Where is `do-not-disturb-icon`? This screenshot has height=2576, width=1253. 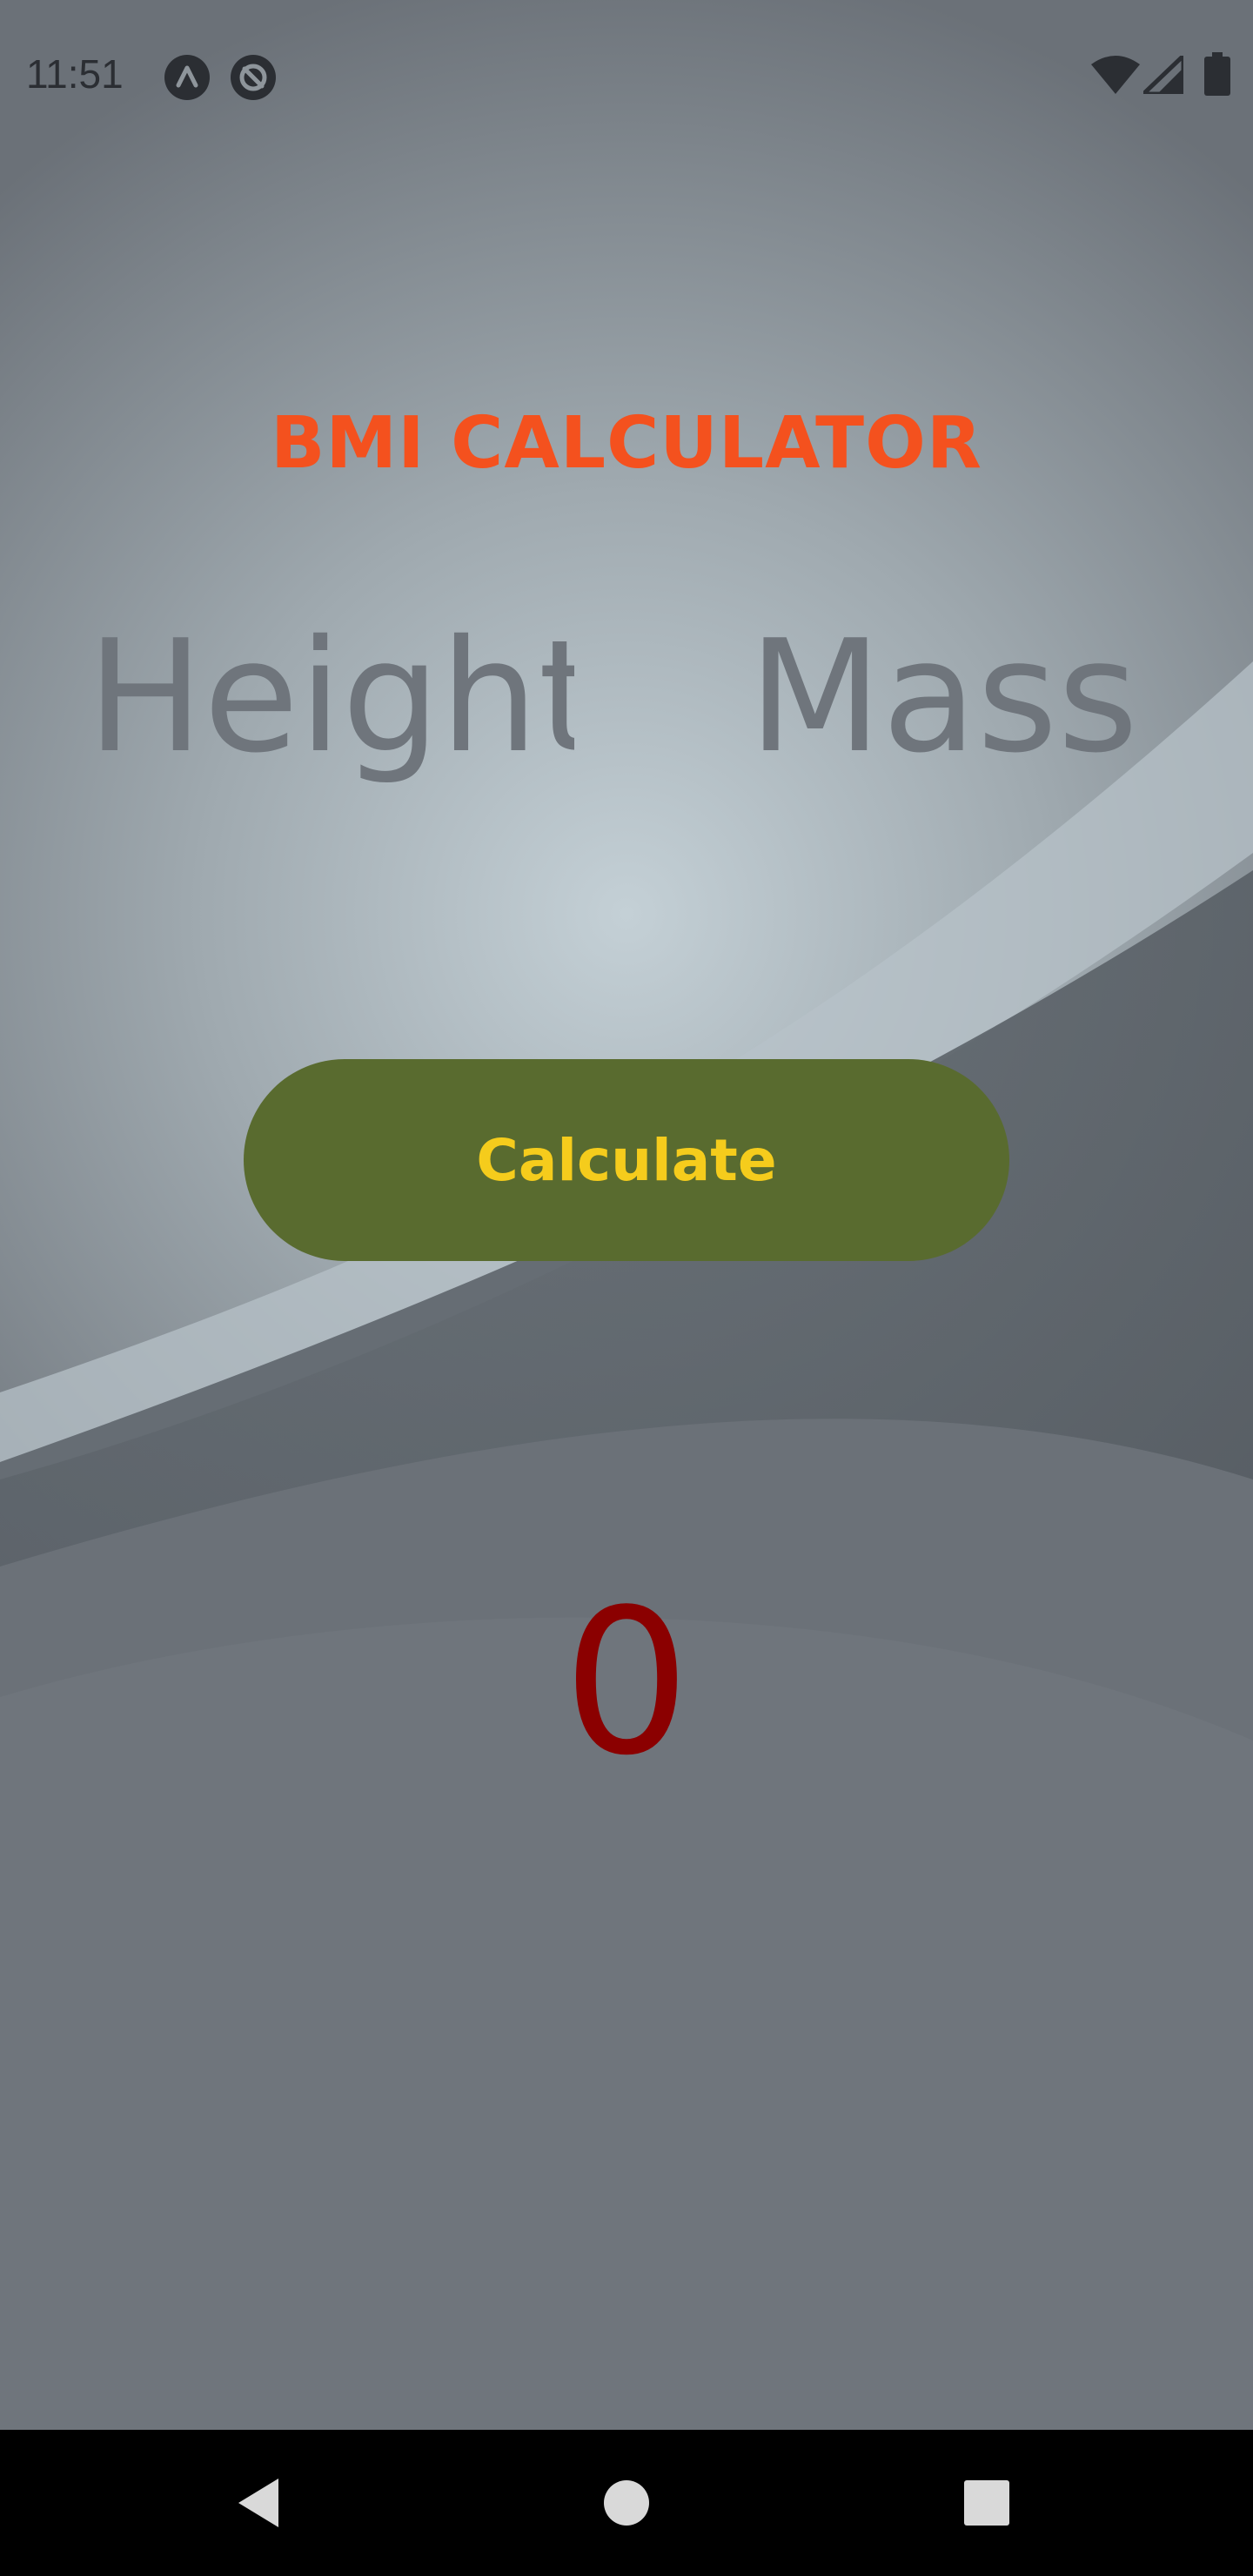 do-not-disturb-icon is located at coordinates (253, 79).